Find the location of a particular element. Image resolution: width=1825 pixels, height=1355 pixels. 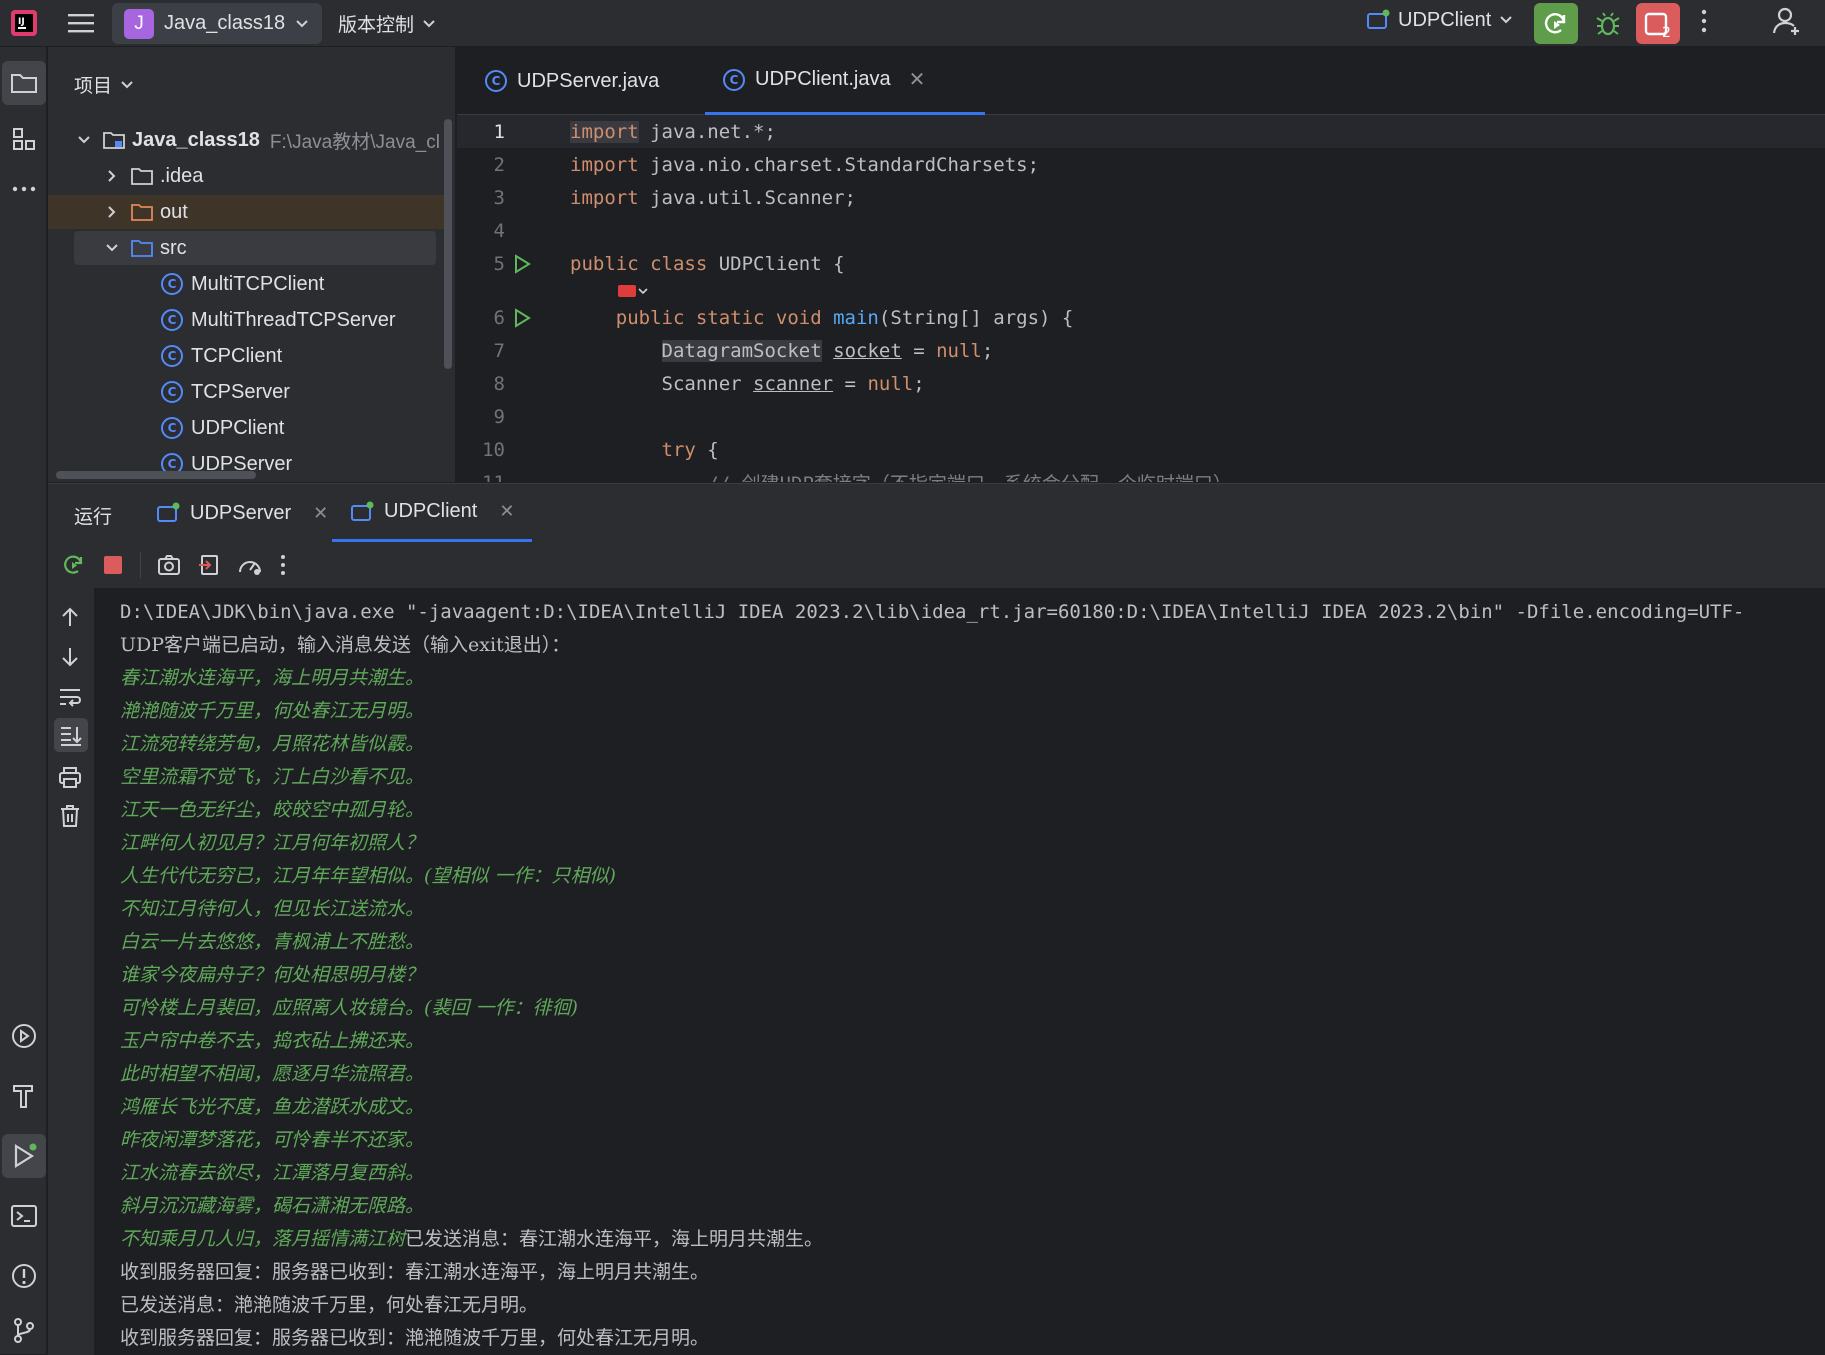

console-input-line: 江流宛转绕芳甸，月照花林皆似霰。 is located at coordinates (272, 744).